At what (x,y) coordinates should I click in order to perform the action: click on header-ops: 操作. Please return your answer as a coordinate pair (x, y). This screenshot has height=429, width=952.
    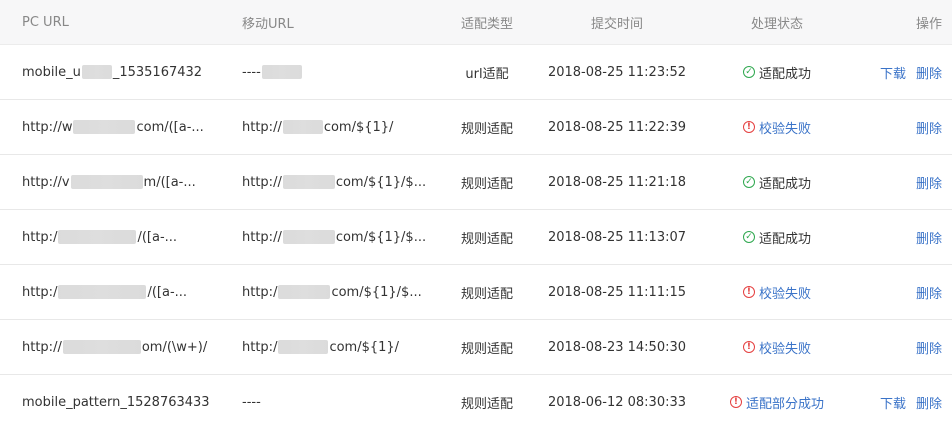
    Looking at the image, I should click on (928, 24).